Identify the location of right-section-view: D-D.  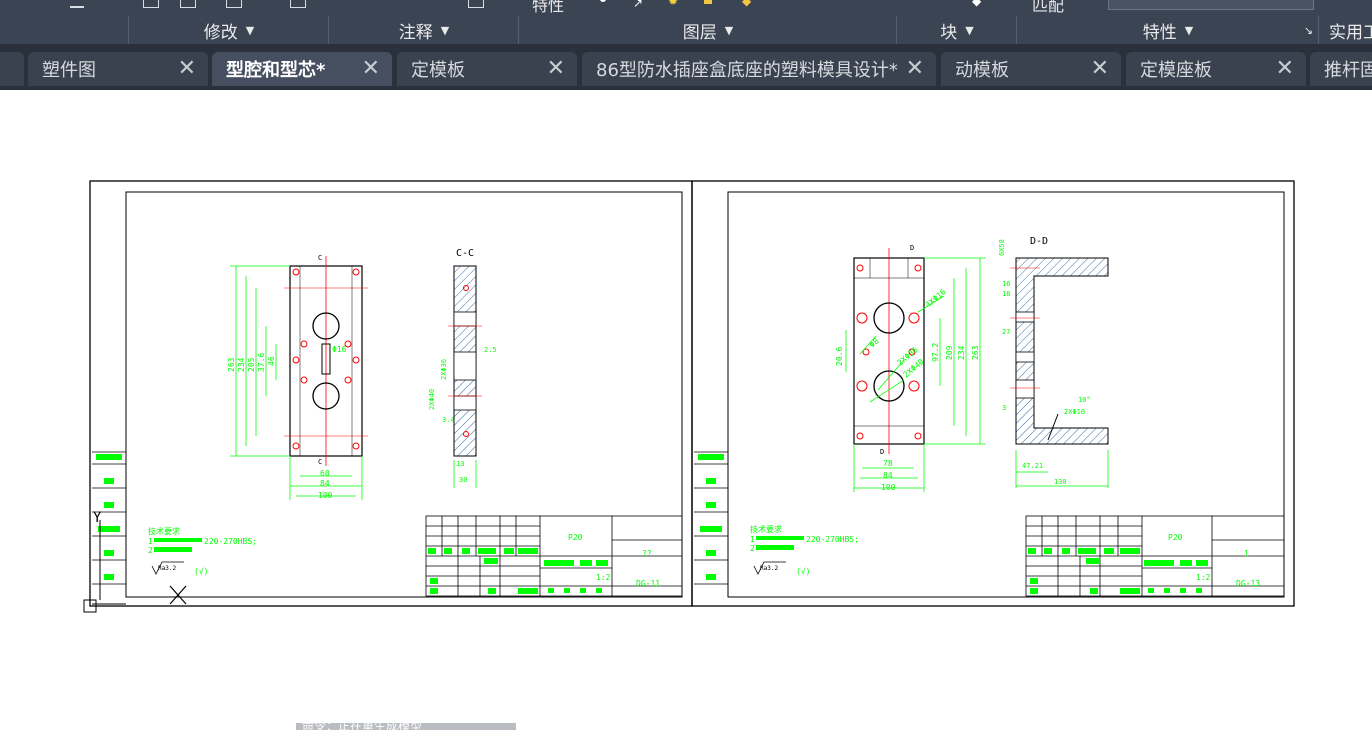
(1059, 340).